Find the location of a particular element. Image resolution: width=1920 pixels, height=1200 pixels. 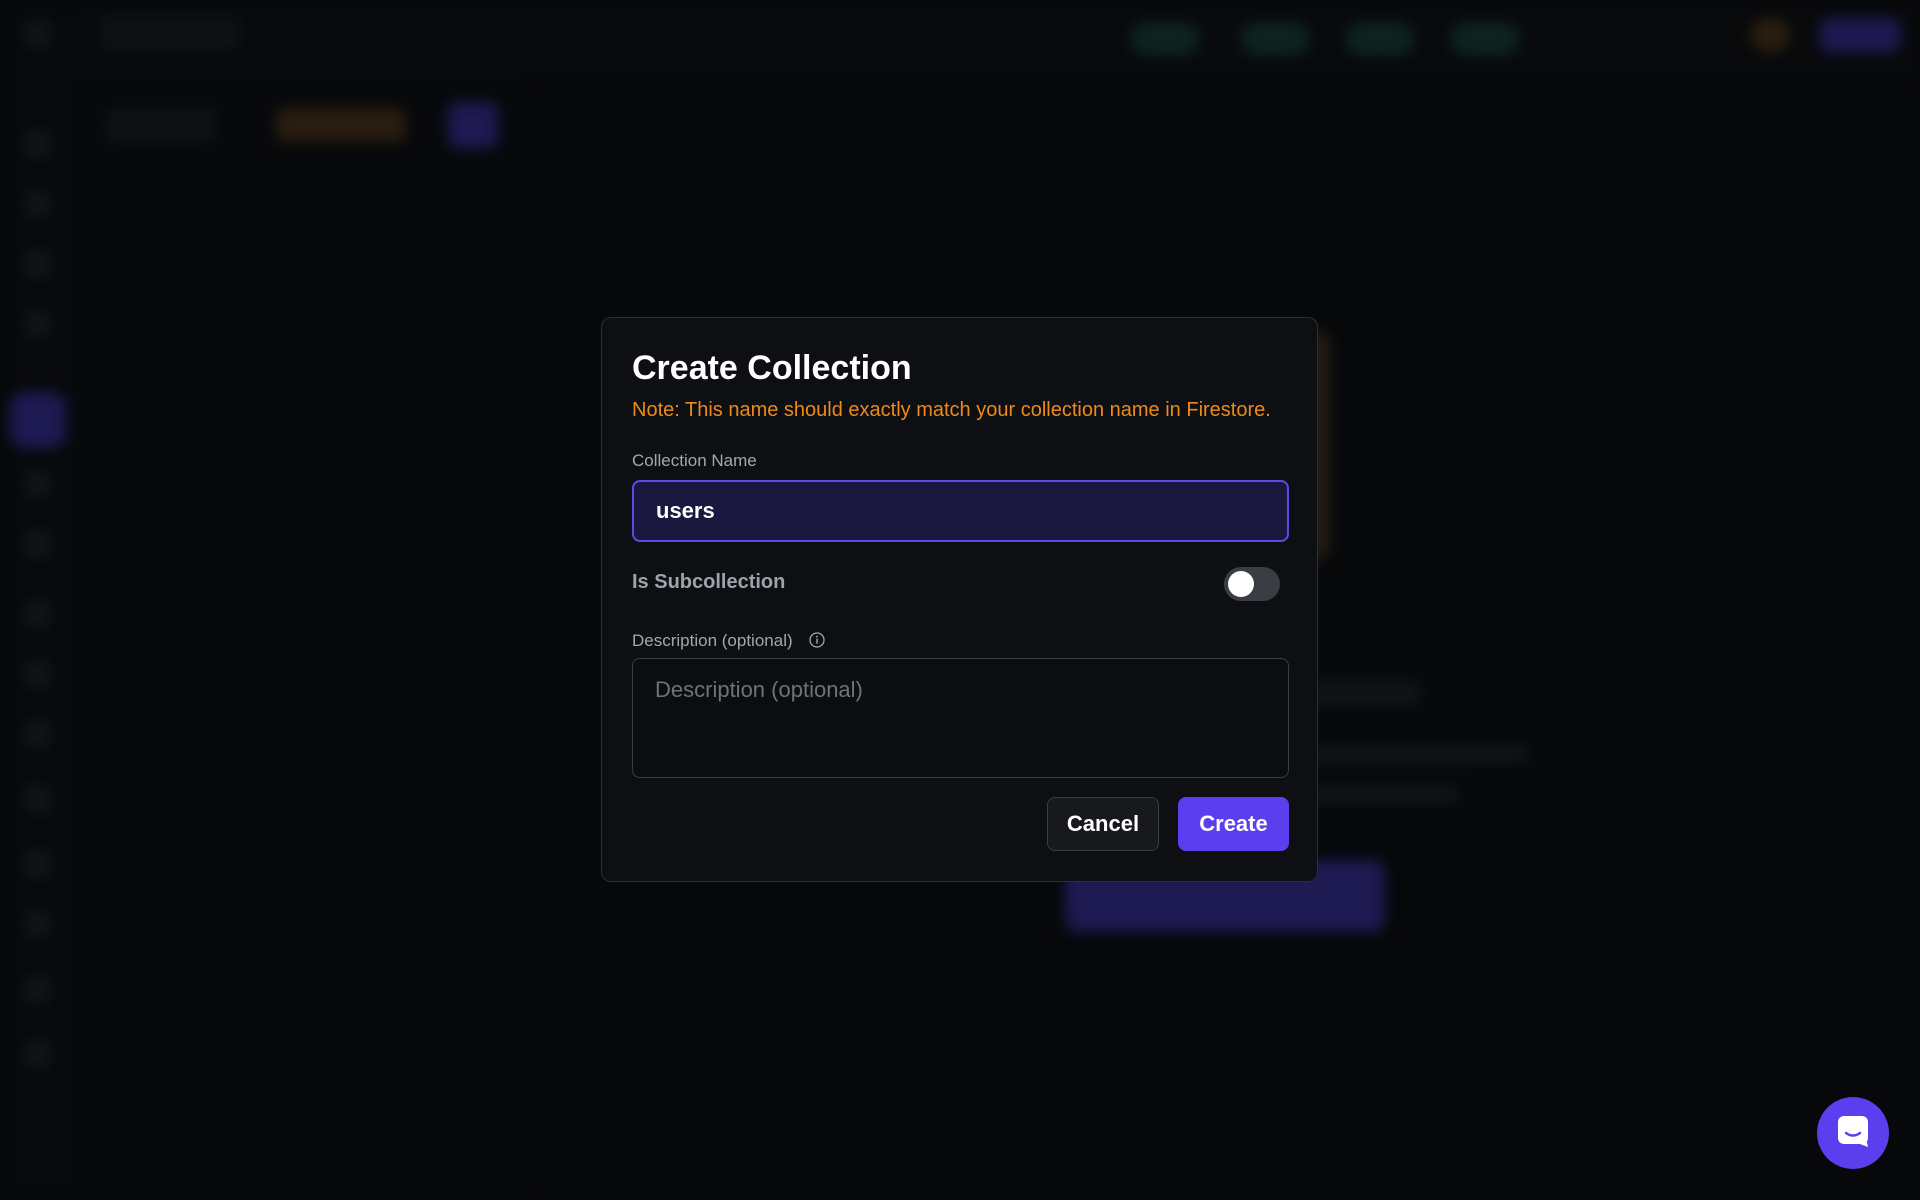

description-input is located at coordinates (960, 718).